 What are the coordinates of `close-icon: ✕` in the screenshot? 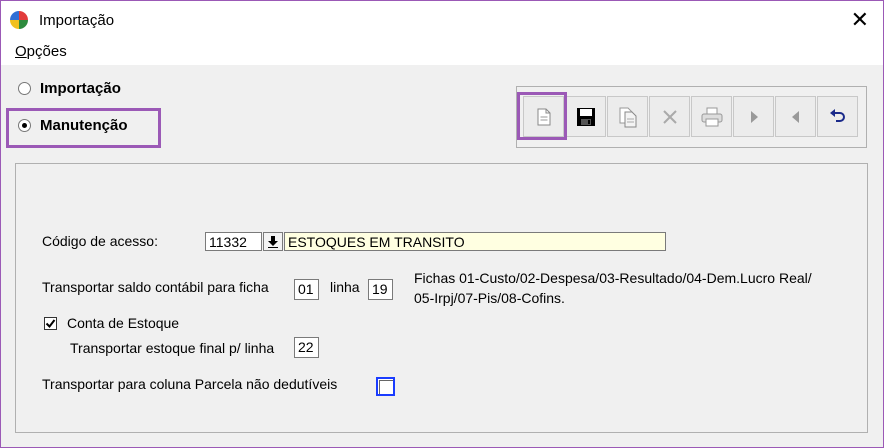 It's located at (860, 20).